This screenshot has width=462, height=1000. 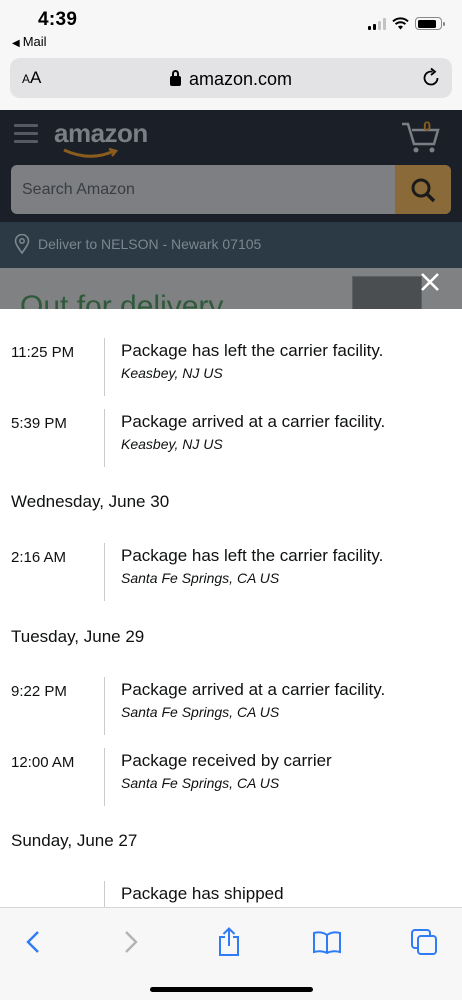 I want to click on back-triangle-icon: ◀, so click(x=16, y=43).